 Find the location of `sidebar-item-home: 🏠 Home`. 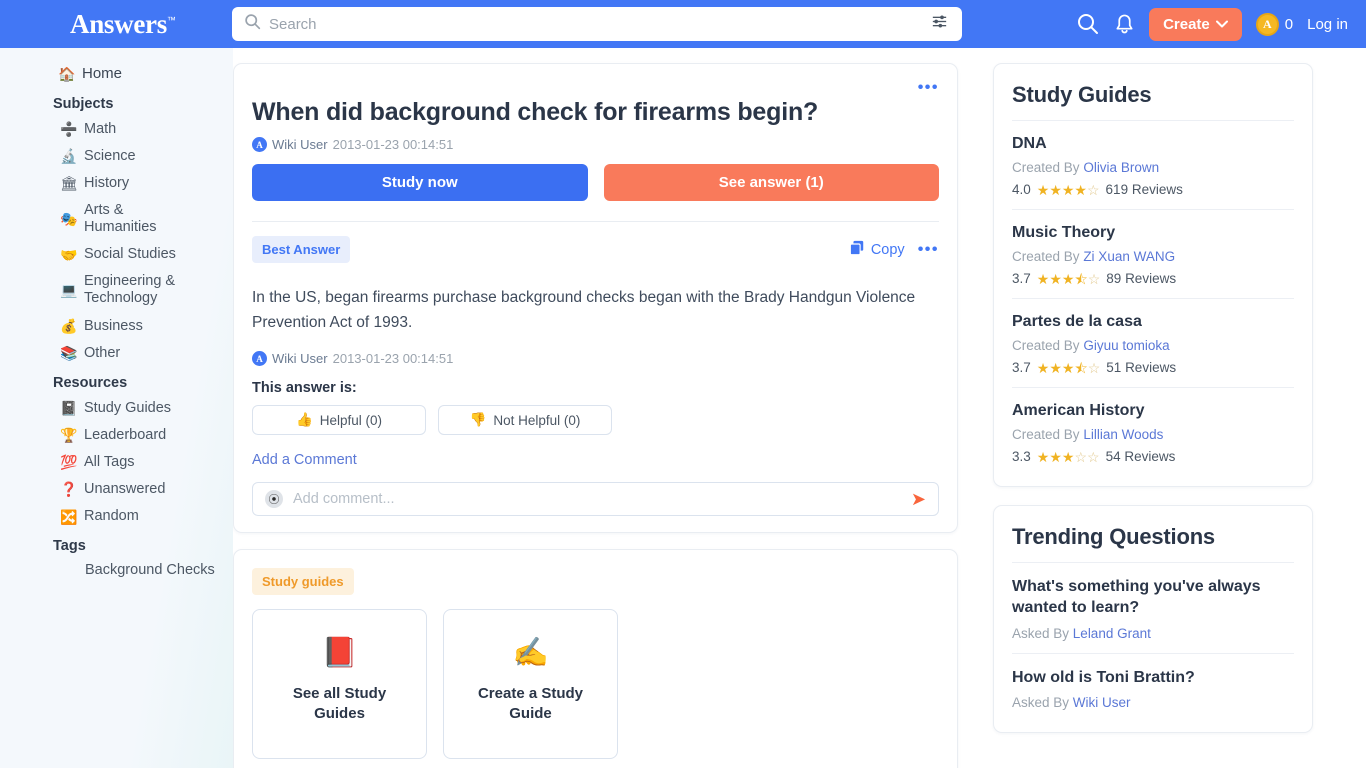

sidebar-item-home: 🏠 Home is located at coordinates (116, 74).